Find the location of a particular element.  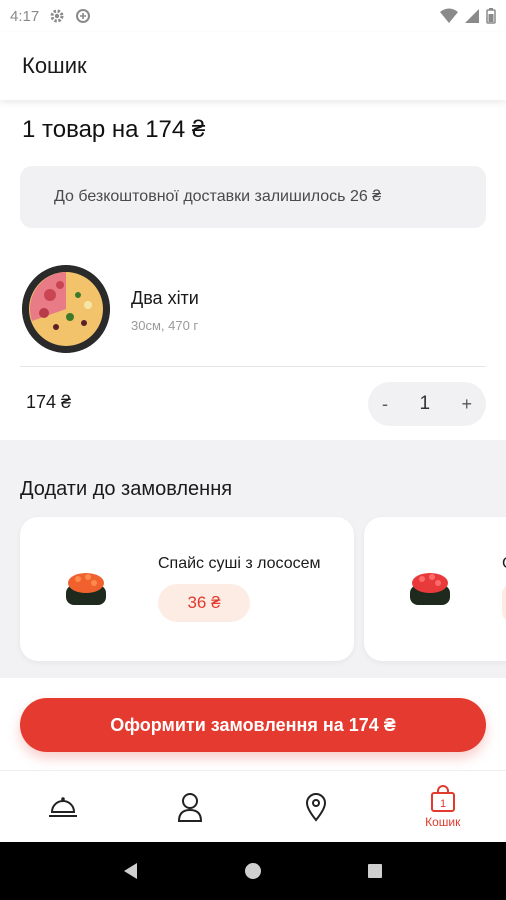

upsell-item-name: С is located at coordinates (504, 564).